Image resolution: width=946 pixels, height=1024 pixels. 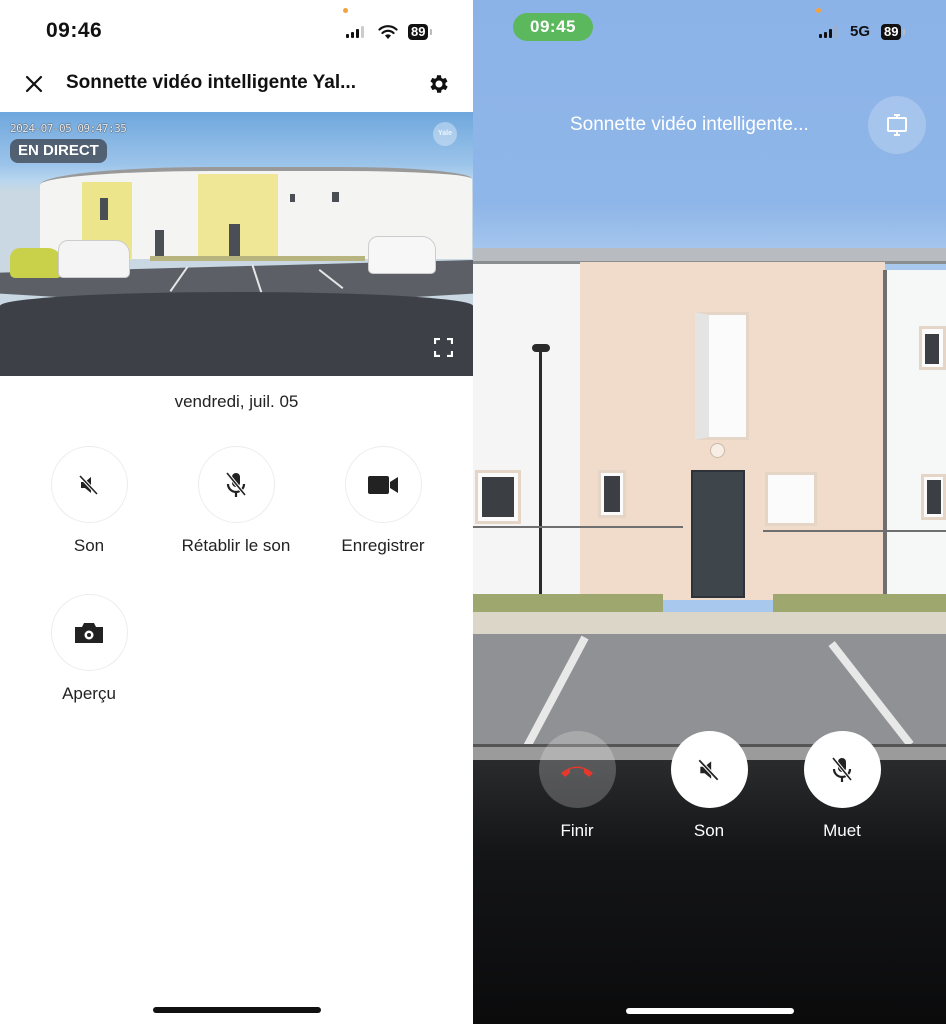 I want to click on end-call-label: Finir, so click(x=577, y=830).